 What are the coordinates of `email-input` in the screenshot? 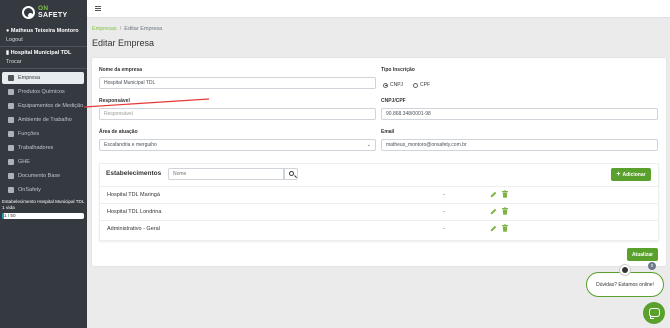 It's located at (519, 145).